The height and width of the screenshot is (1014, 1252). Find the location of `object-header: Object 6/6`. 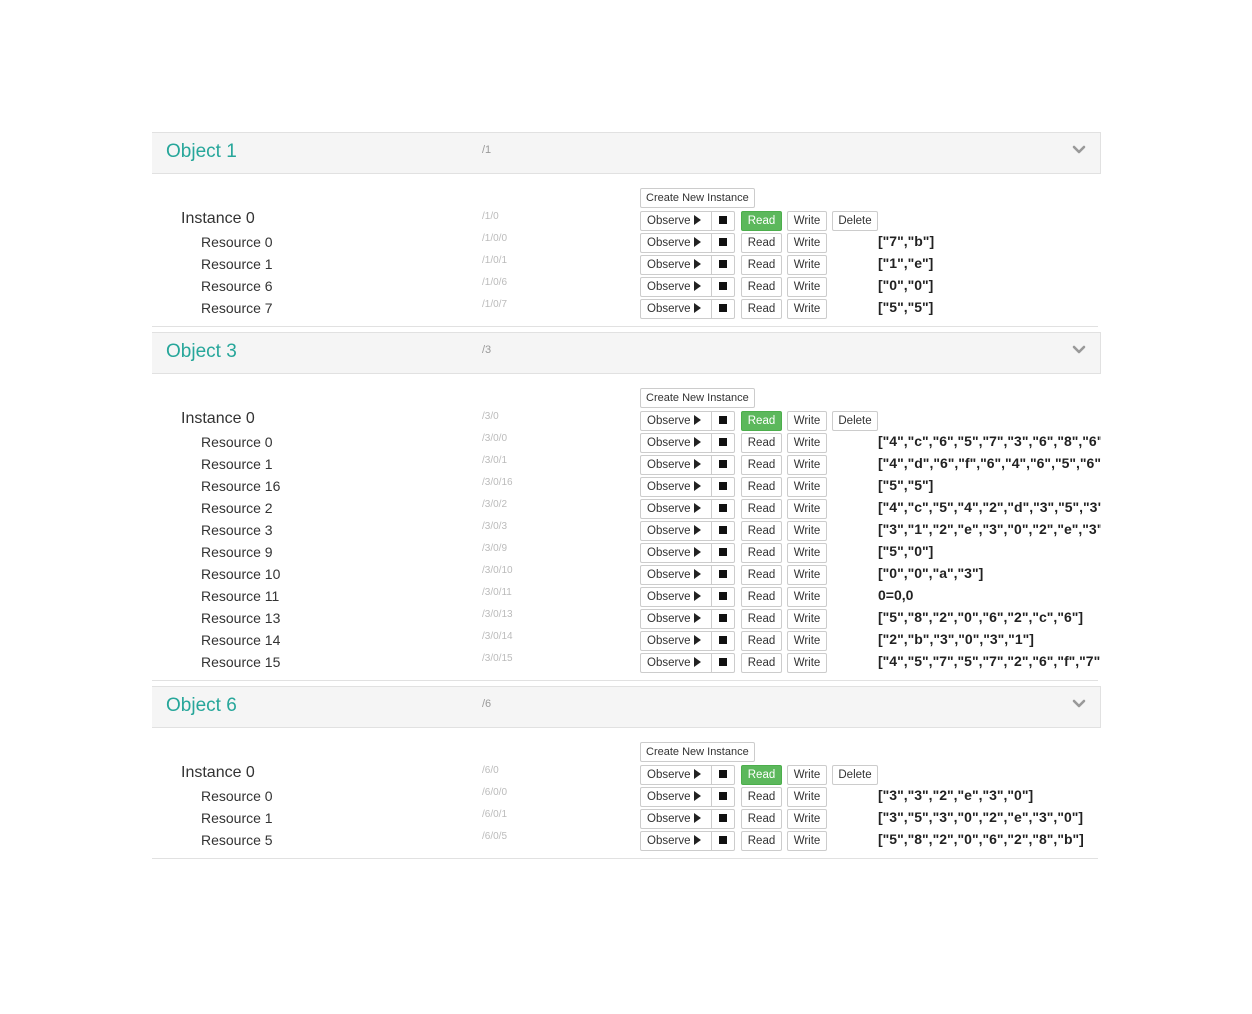

object-header: Object 6/6 is located at coordinates (626, 707).